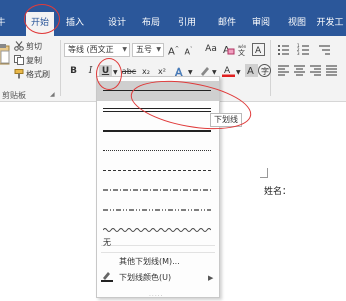  What do you see at coordinates (297, 23) in the screenshot?
I see `tab-view: 视图` at bounding box center [297, 23].